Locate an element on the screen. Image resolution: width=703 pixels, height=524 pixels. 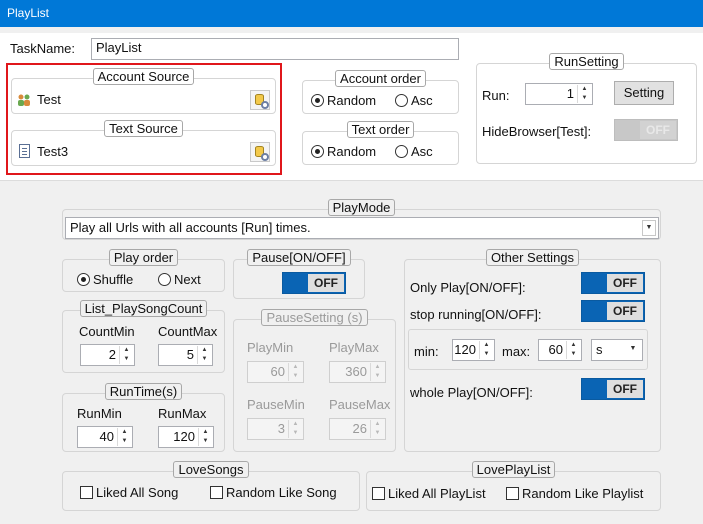
pause-state: OFF is located at coordinates (326, 283).